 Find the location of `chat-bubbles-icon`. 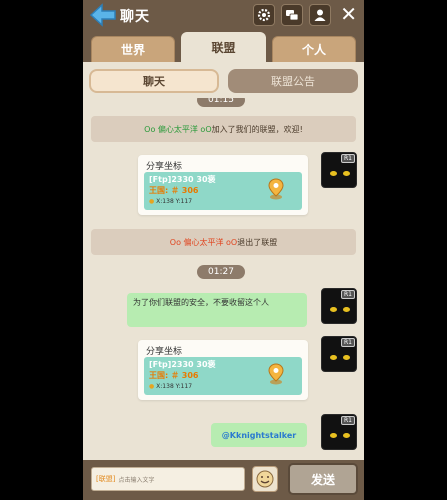

chat-bubbles-icon is located at coordinates (292, 15).